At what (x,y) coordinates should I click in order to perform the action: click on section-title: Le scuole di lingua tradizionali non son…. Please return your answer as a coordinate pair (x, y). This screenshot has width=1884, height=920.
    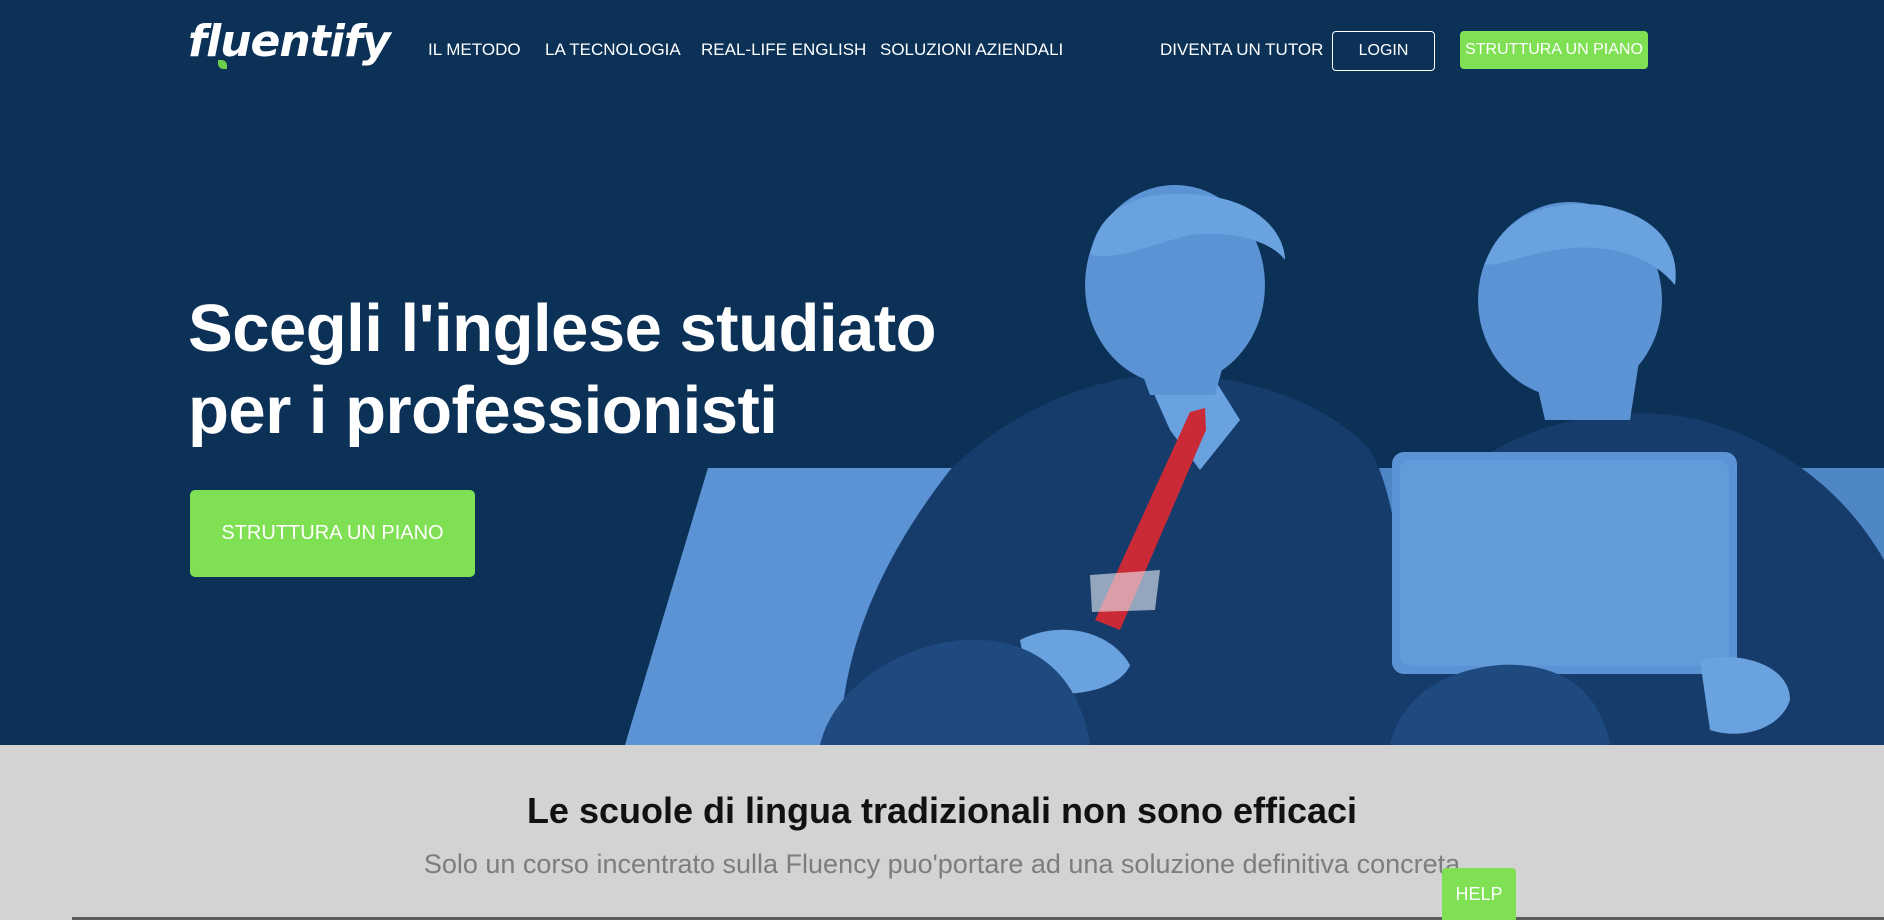
    Looking at the image, I should click on (942, 810).